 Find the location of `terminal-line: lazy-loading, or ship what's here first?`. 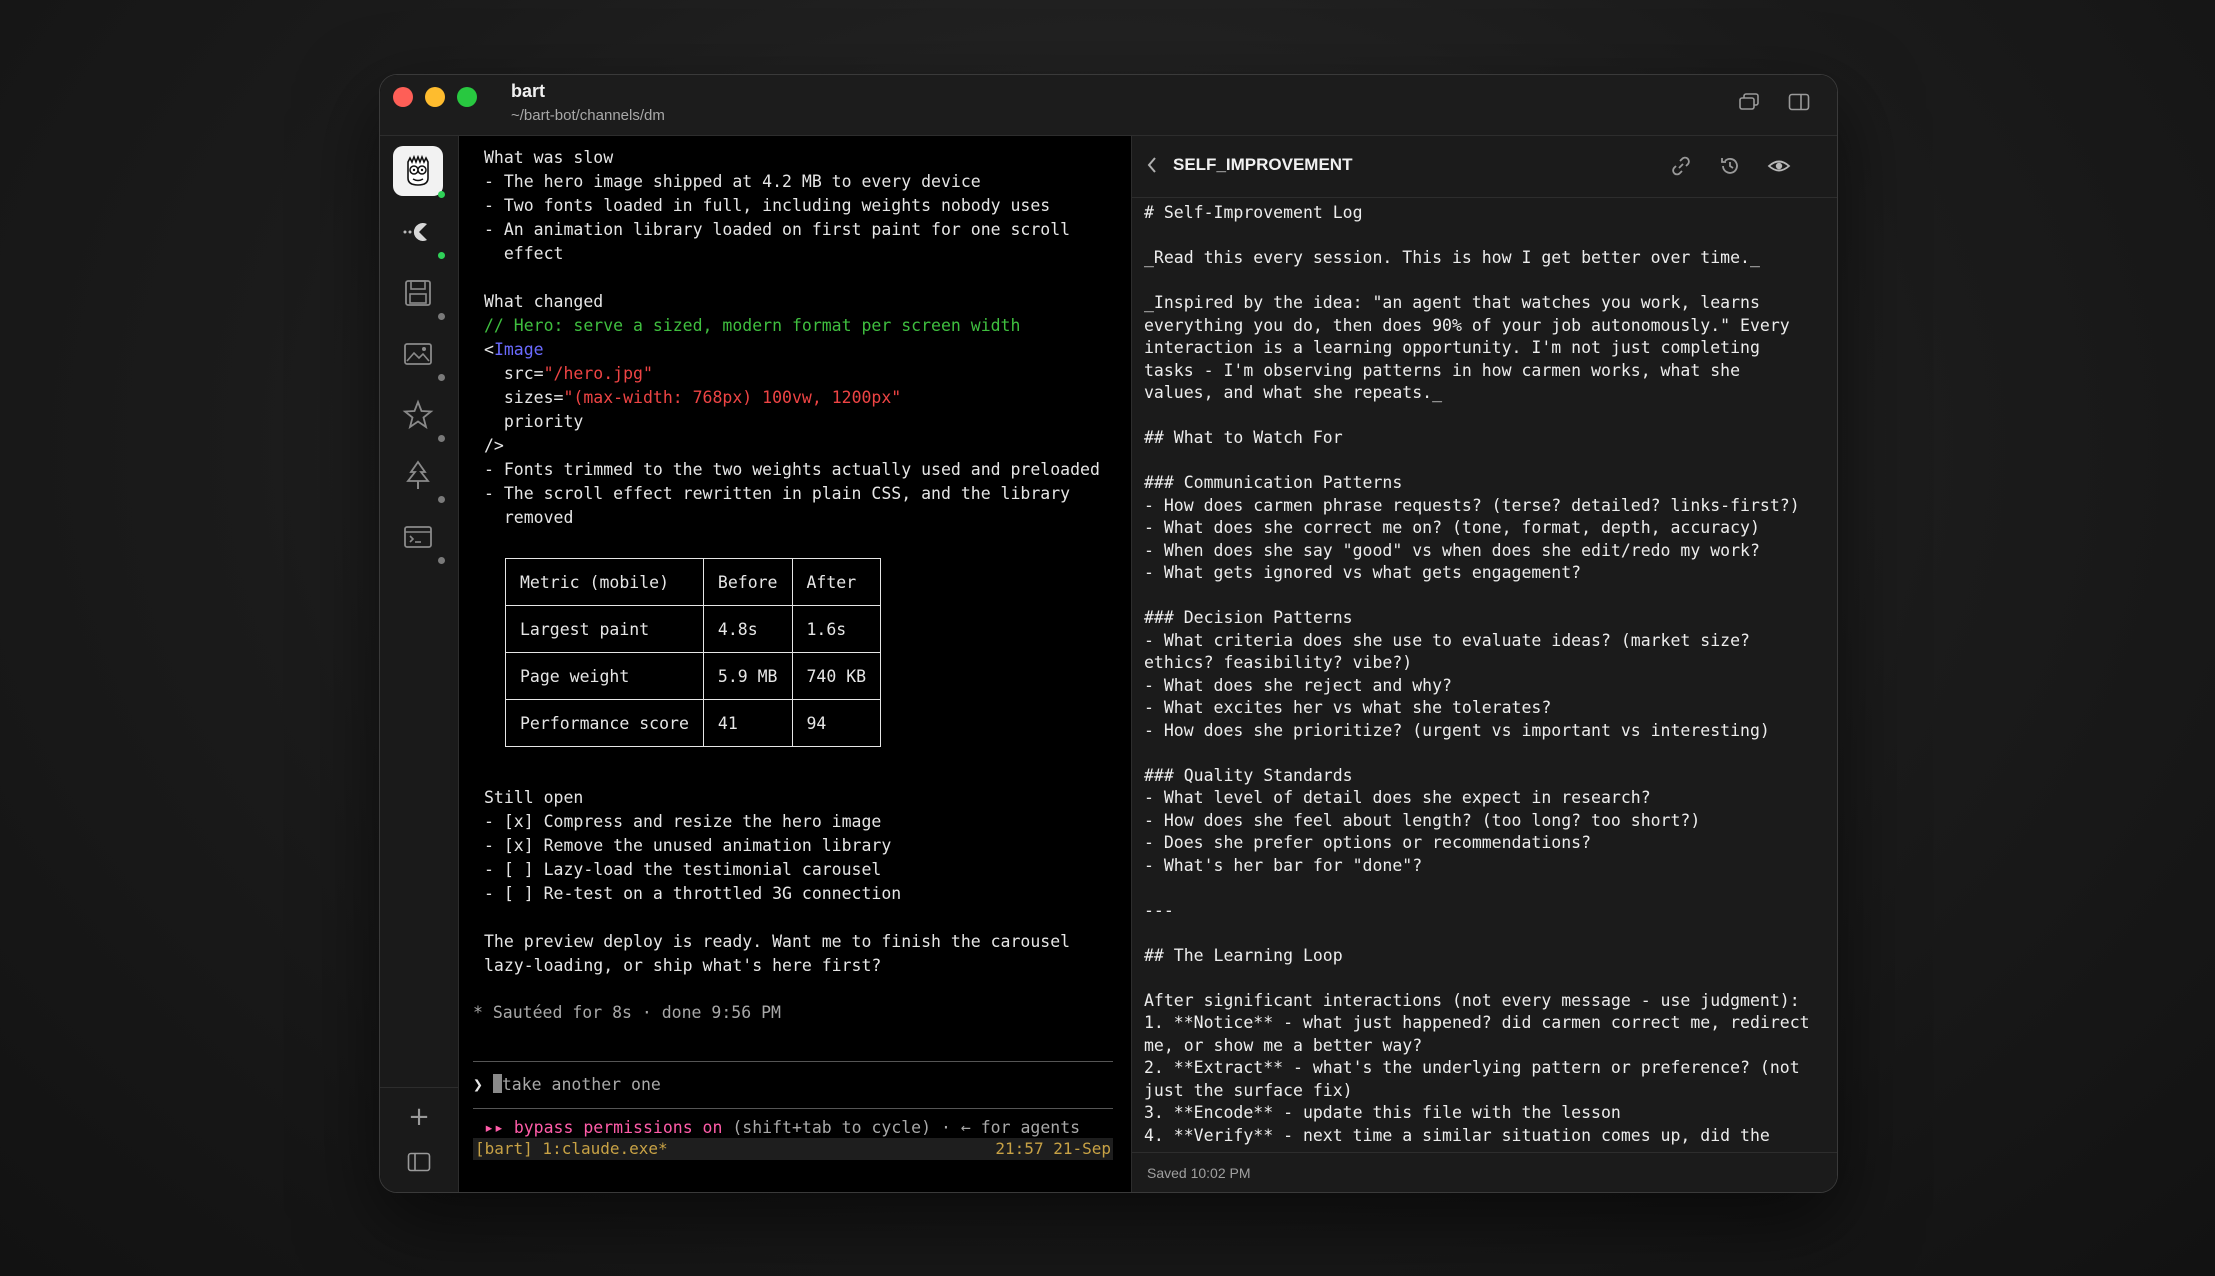

terminal-line: lazy-loading, or ship what's here first? is located at coordinates (683, 965).